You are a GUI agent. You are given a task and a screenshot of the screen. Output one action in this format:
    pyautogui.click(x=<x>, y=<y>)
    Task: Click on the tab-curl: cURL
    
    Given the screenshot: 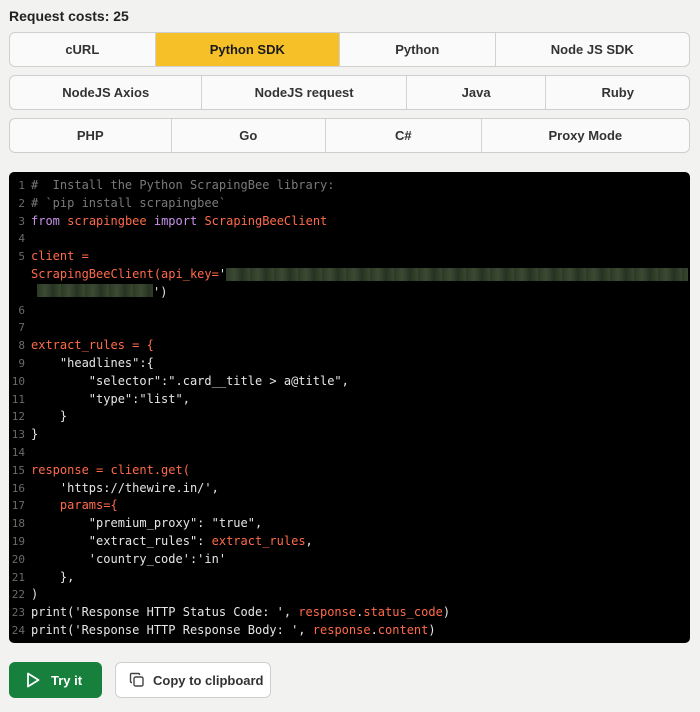 What is the action you would take?
    pyautogui.click(x=83, y=49)
    